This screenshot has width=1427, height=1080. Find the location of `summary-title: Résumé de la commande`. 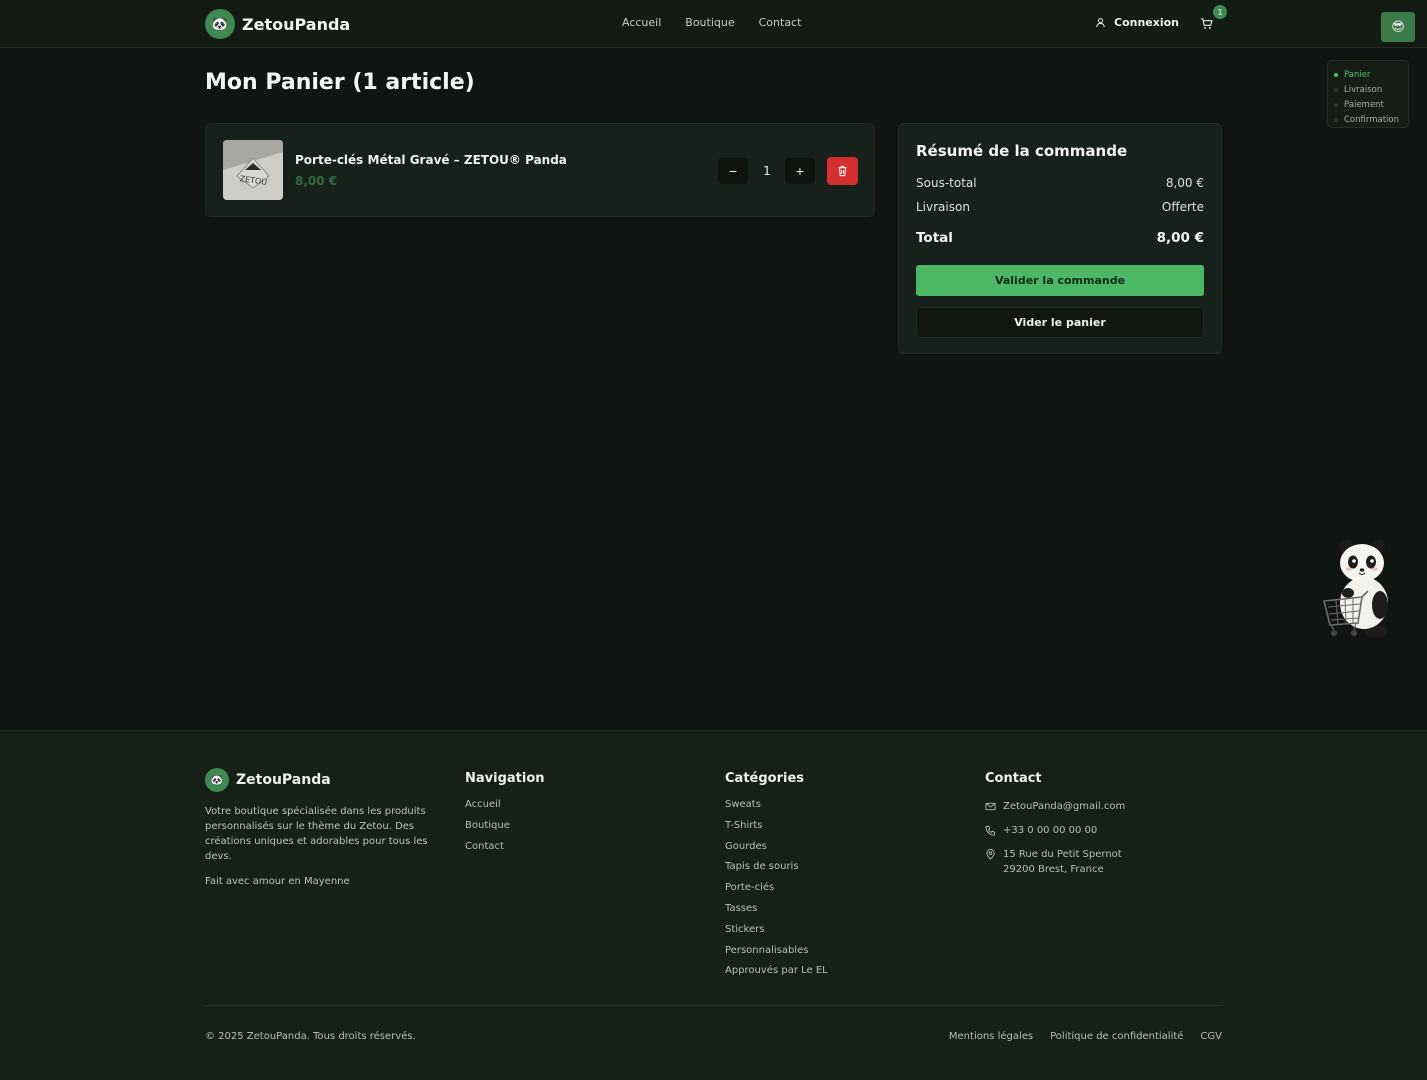

summary-title: Résumé de la commande is located at coordinates (1022, 151).